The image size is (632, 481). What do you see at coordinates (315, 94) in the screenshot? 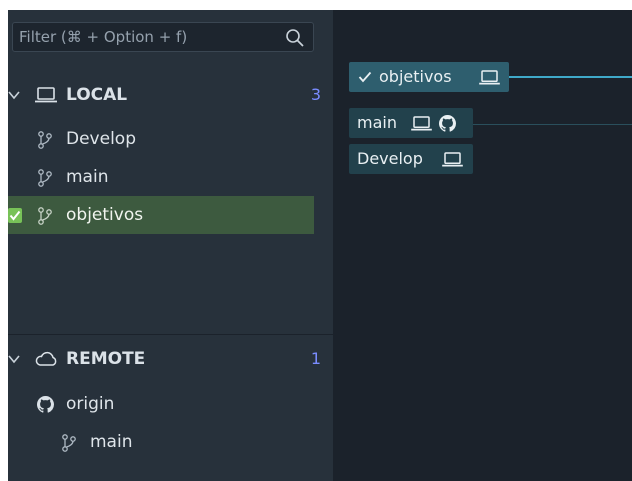
I see `local-branch-count: 3` at bounding box center [315, 94].